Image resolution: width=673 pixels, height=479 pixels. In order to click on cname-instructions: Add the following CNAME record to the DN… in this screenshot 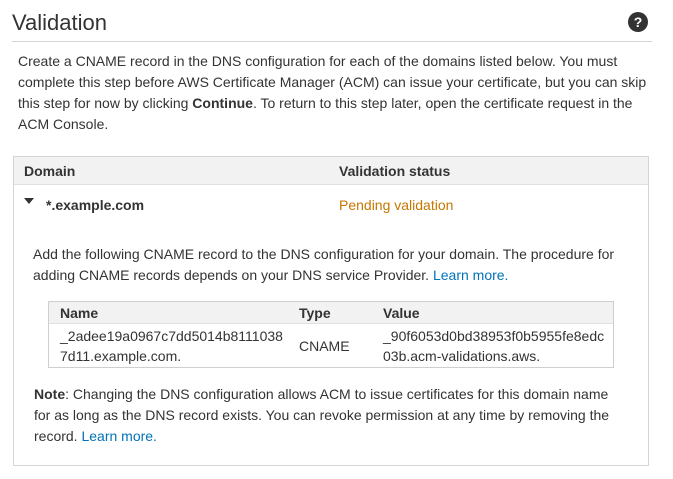, I will do `click(333, 265)`.